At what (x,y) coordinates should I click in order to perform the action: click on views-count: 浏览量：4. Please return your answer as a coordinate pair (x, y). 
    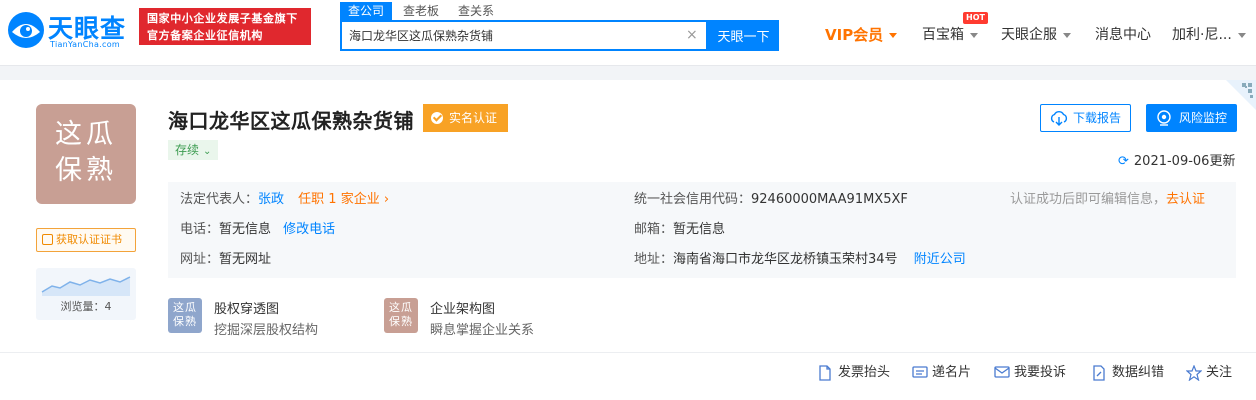
    Looking at the image, I should click on (86, 306).